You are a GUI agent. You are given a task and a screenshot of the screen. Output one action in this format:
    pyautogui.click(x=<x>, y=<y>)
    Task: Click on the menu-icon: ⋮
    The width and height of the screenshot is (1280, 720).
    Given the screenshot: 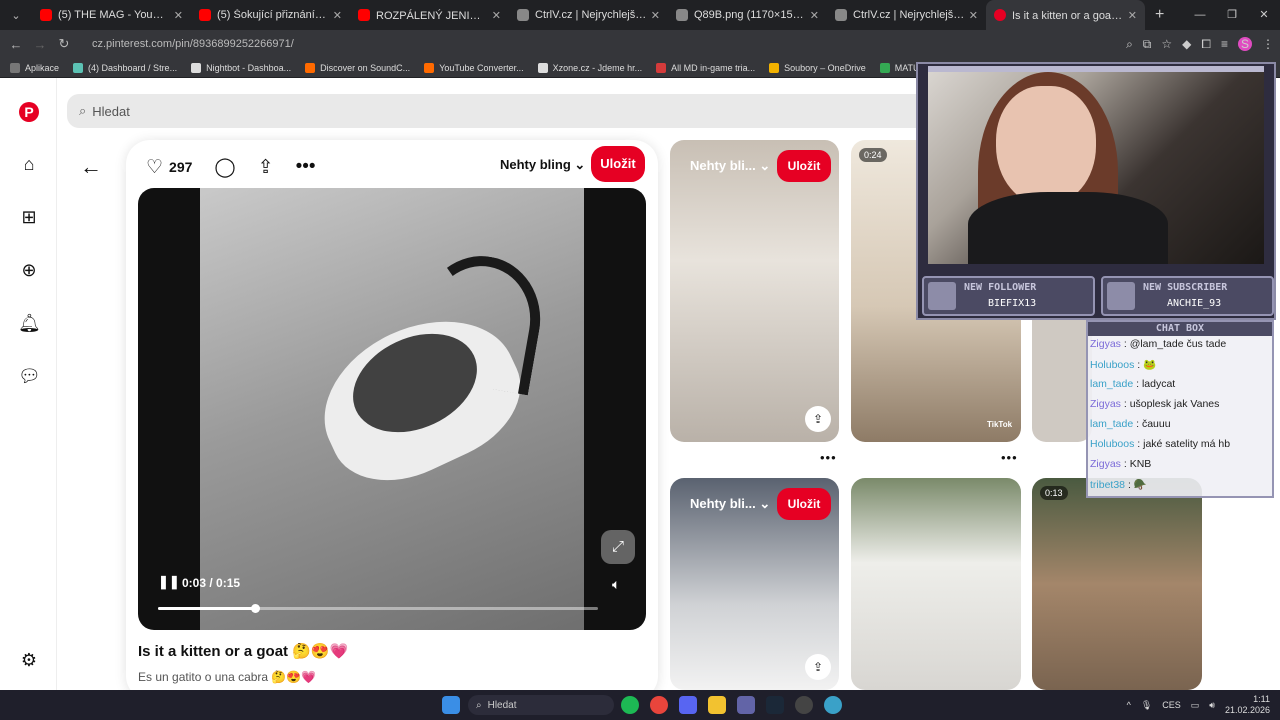 What is the action you would take?
    pyautogui.click(x=1268, y=44)
    